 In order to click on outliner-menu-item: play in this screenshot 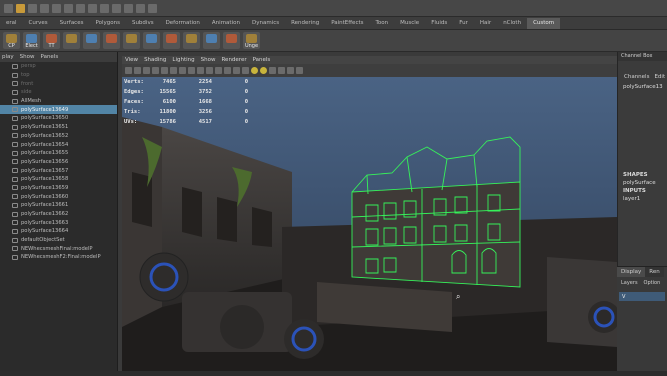, I will do `click(8, 57)`.